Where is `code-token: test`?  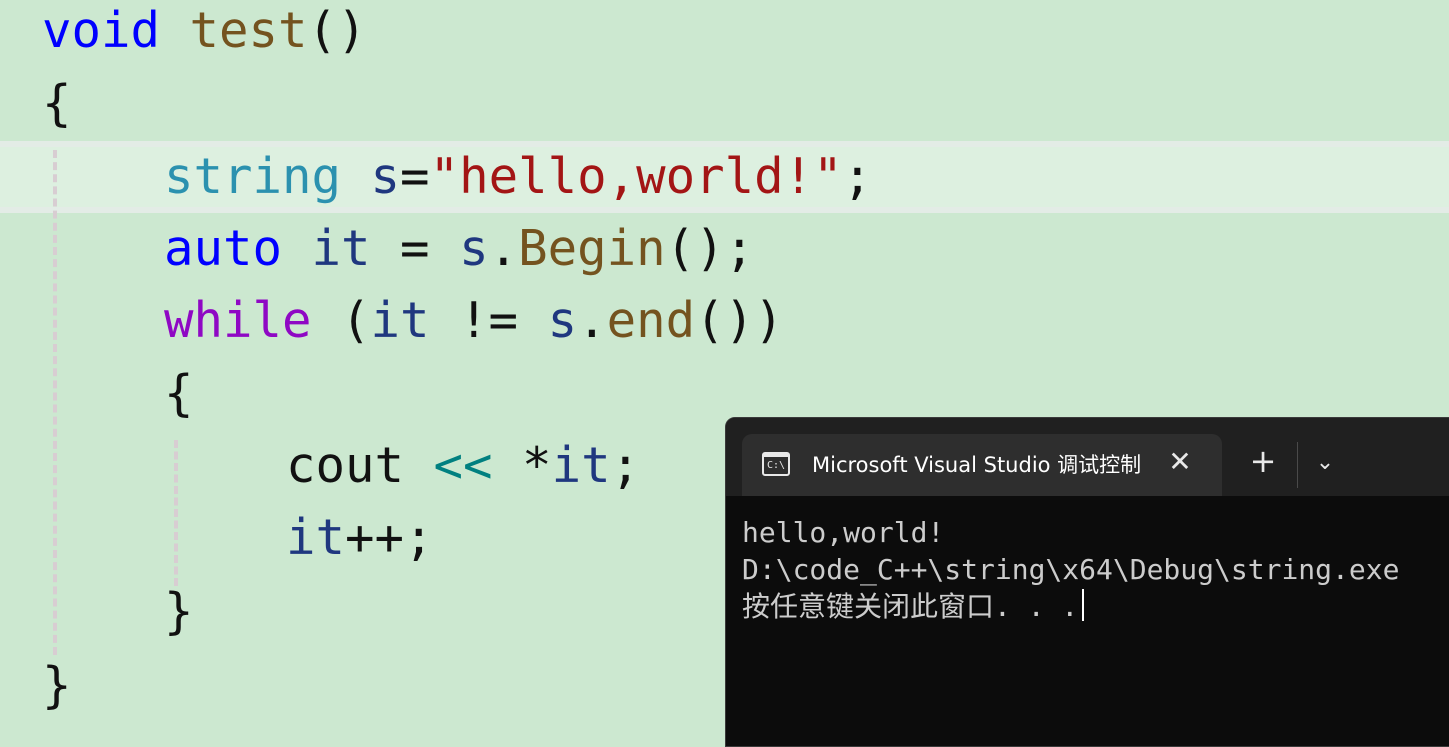 code-token: test is located at coordinates (248, 30).